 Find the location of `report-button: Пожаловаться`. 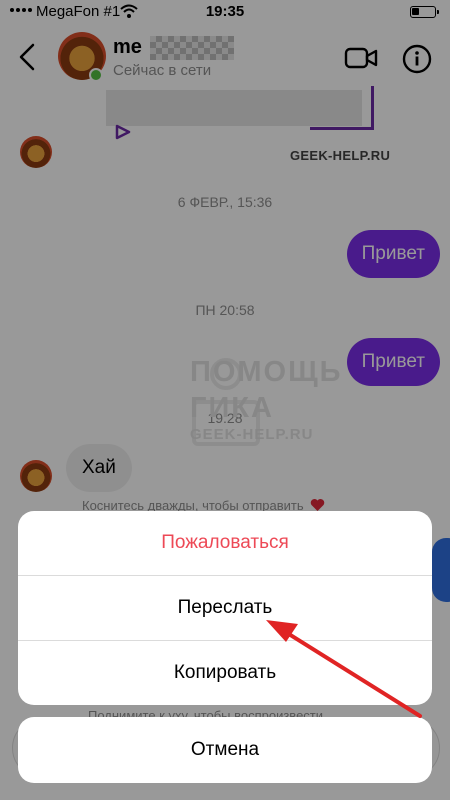

report-button: Пожаловаться is located at coordinates (225, 543).